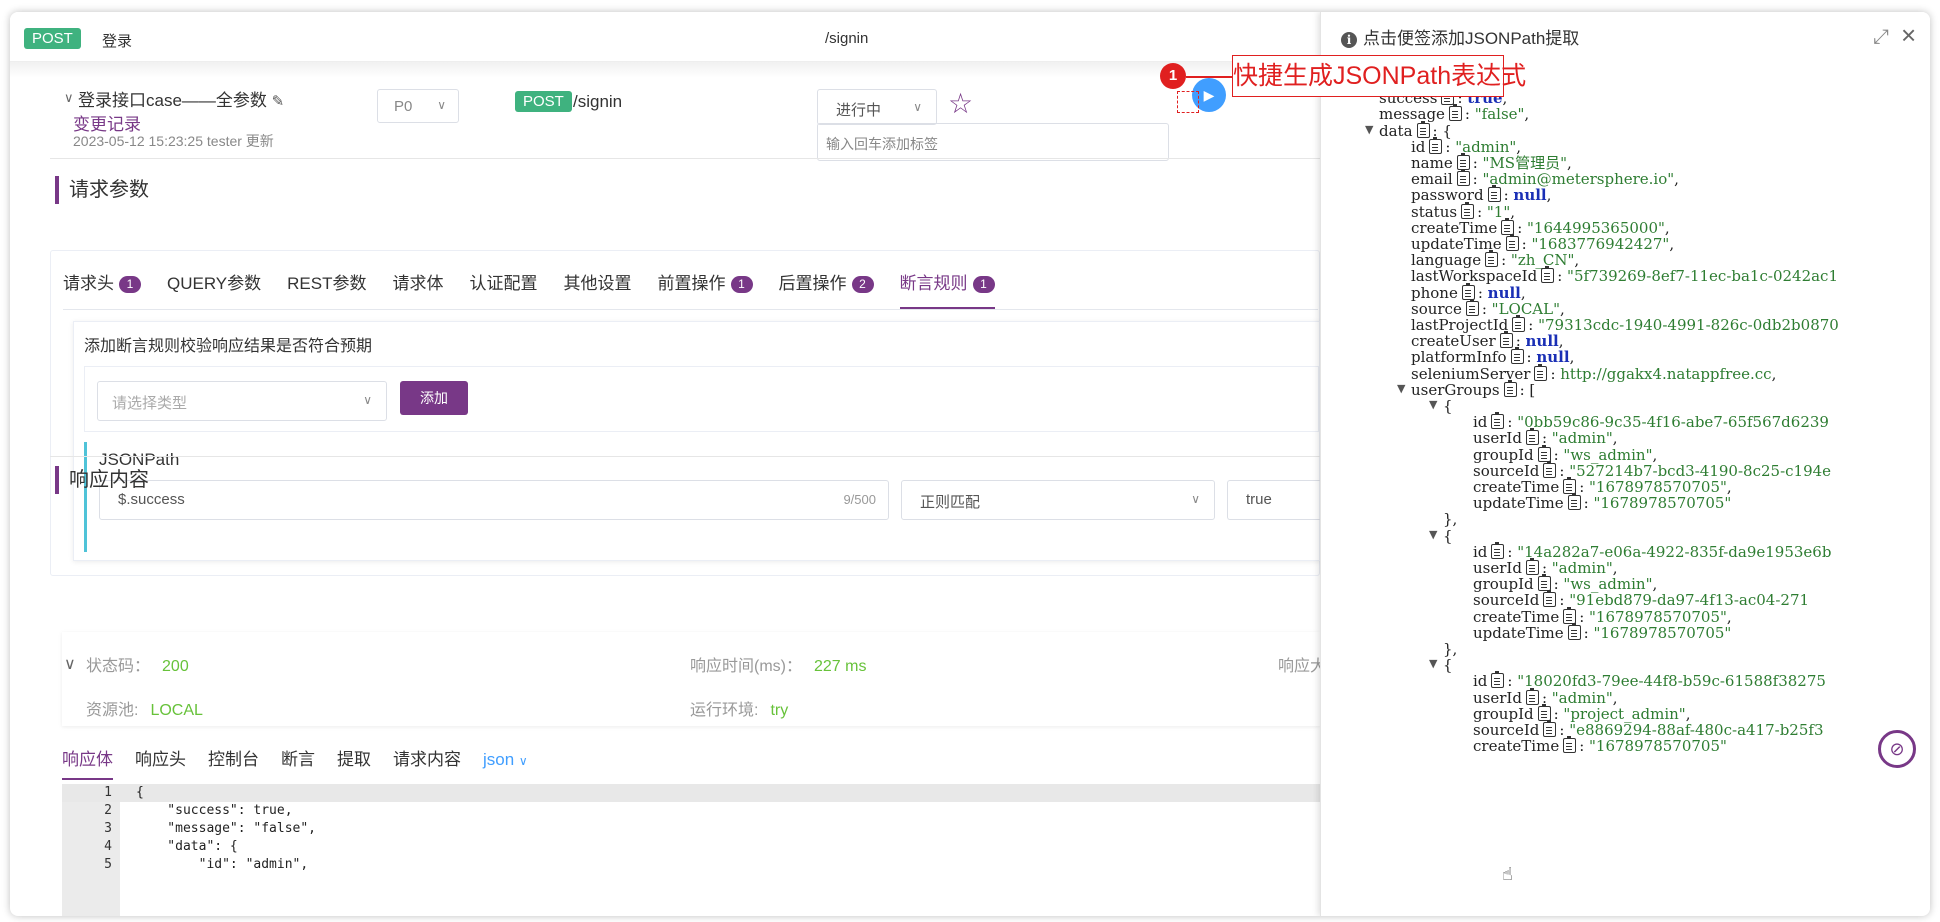 The image size is (1940, 922). I want to click on response-time-value: 227 ms, so click(840, 666).